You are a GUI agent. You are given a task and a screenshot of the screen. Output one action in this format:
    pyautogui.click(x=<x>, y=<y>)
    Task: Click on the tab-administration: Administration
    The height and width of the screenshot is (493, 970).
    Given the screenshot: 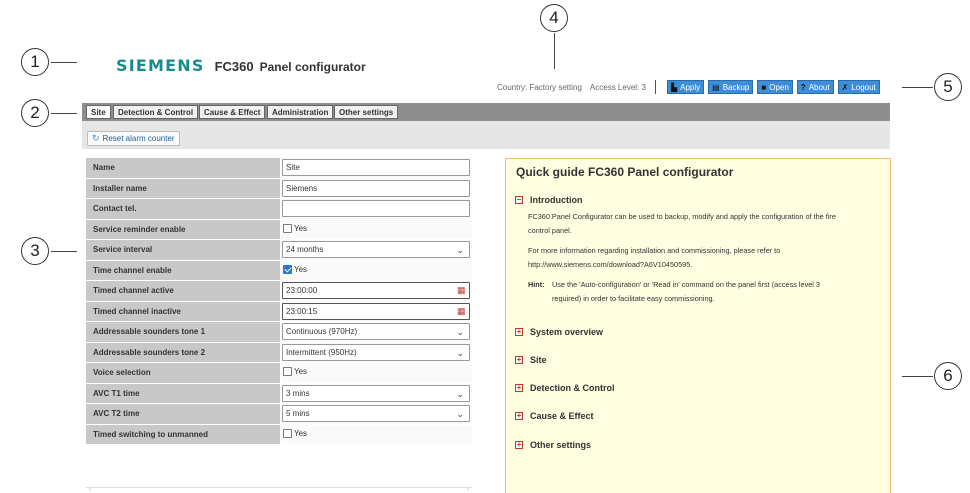 What is the action you would take?
    pyautogui.click(x=300, y=112)
    